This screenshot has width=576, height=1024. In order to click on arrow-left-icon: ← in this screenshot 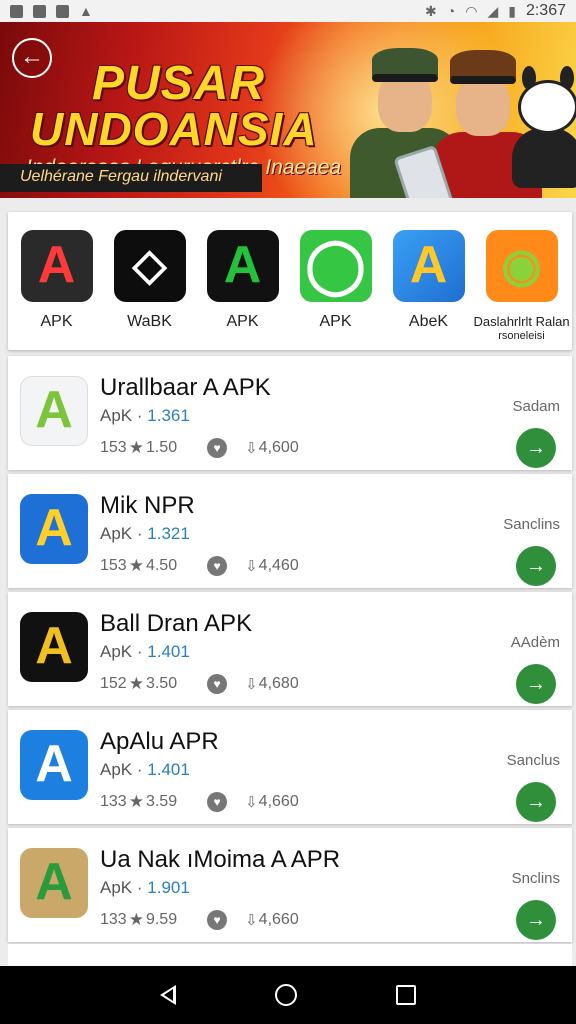, I will do `click(32, 56)`.